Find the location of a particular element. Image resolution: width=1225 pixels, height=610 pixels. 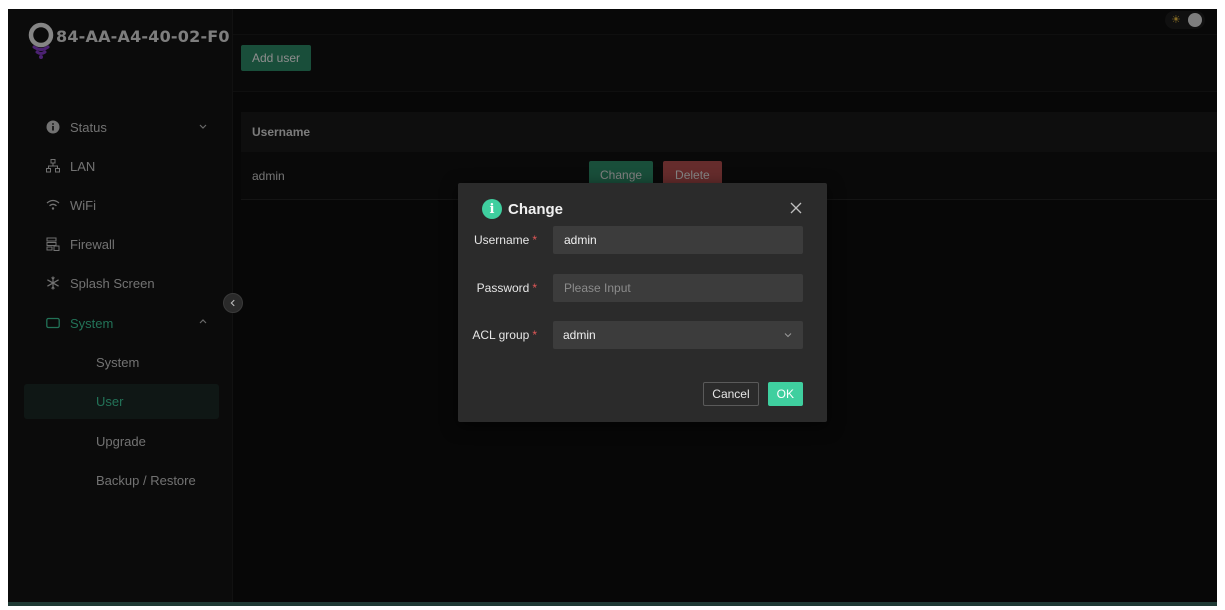

ok-button: OK is located at coordinates (785, 394).